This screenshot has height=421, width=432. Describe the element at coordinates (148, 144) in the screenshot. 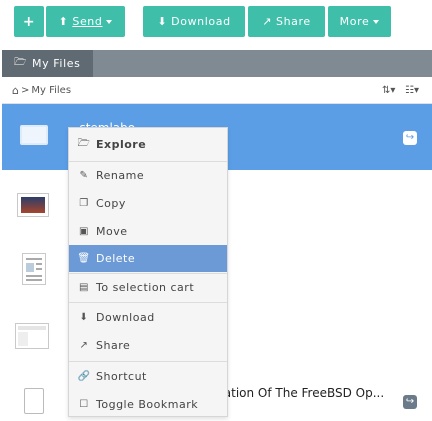

I see `menu-item-explore: 🗁 Explore` at that location.